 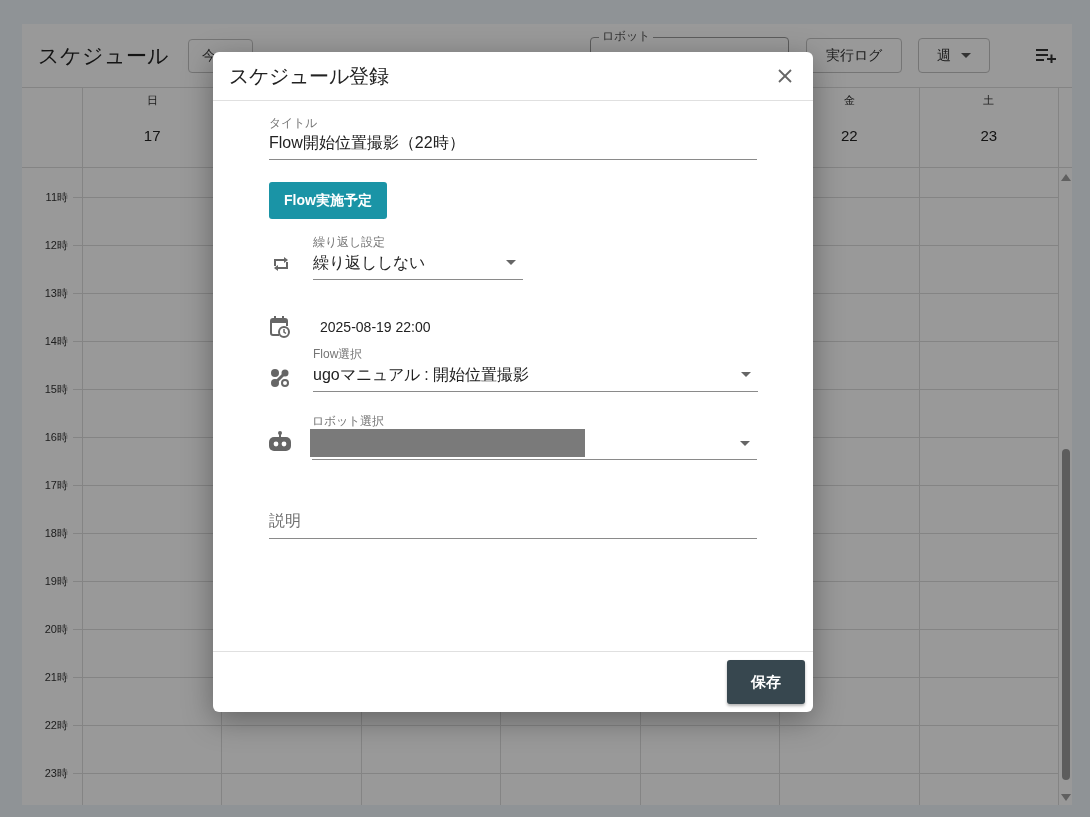 I want to click on hour-label: 15時, so click(x=56, y=389).